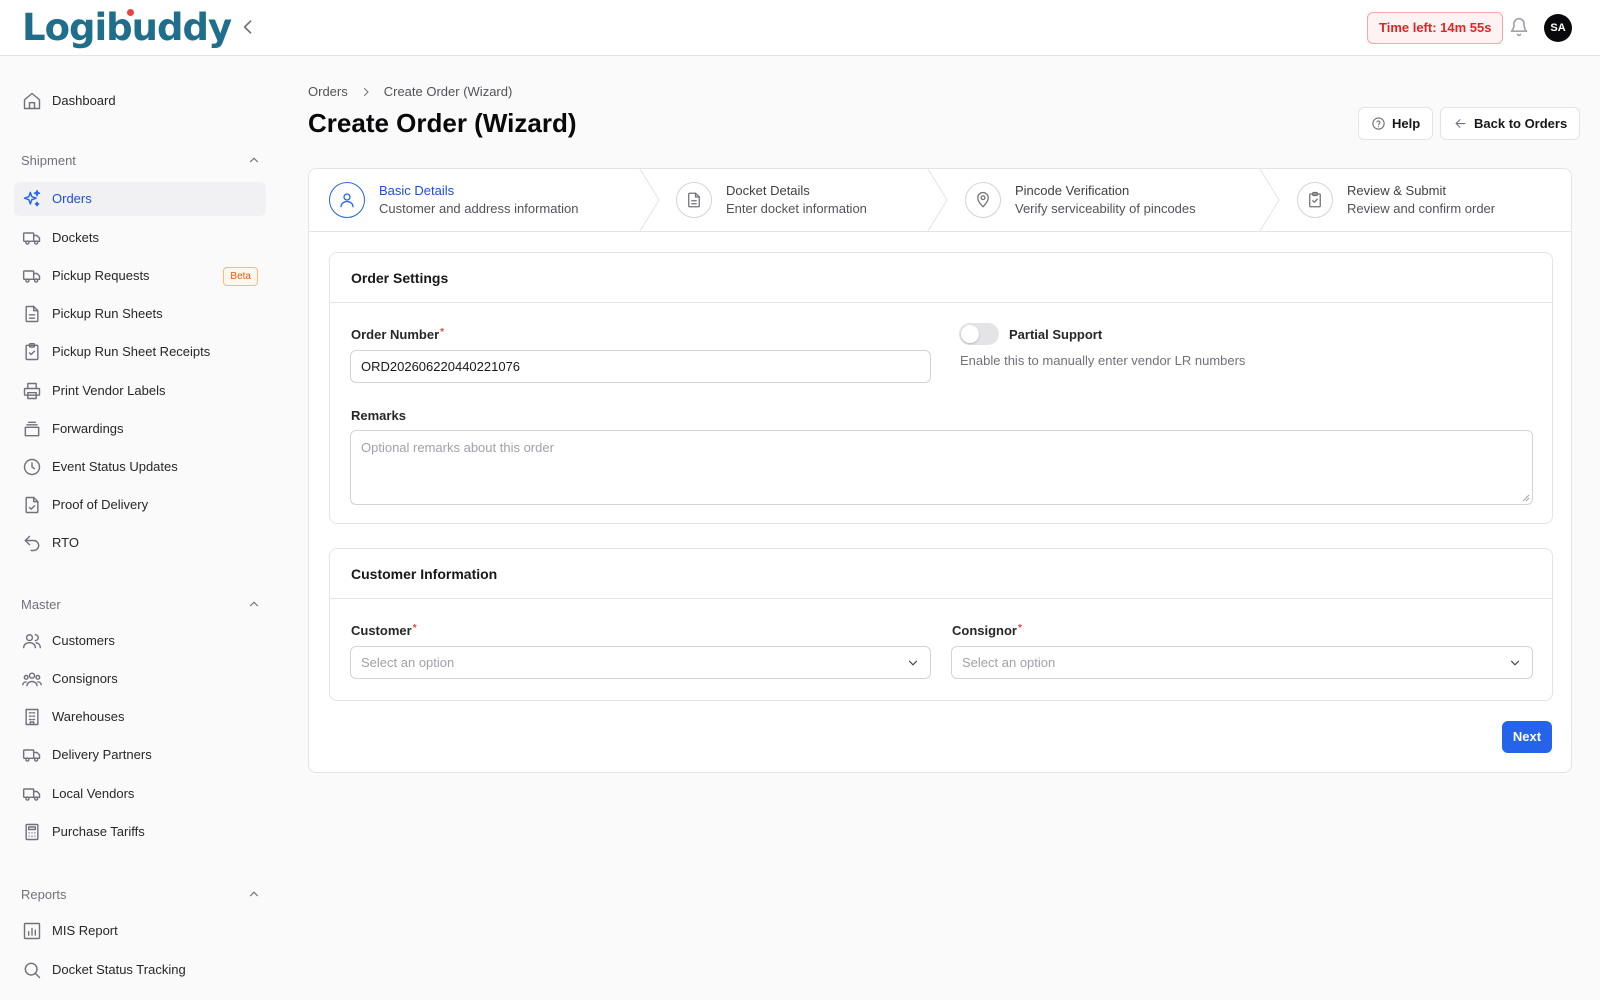 This screenshot has height=1000, width=1600. What do you see at coordinates (32, 391) in the screenshot?
I see `printer-icon` at bounding box center [32, 391].